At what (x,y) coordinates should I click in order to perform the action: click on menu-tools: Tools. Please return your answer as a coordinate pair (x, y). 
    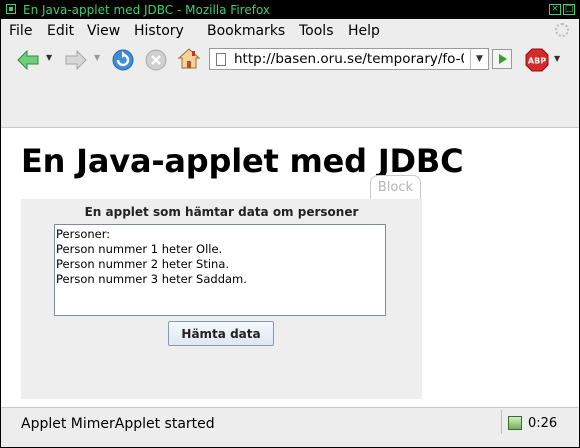
    Looking at the image, I should click on (316, 31).